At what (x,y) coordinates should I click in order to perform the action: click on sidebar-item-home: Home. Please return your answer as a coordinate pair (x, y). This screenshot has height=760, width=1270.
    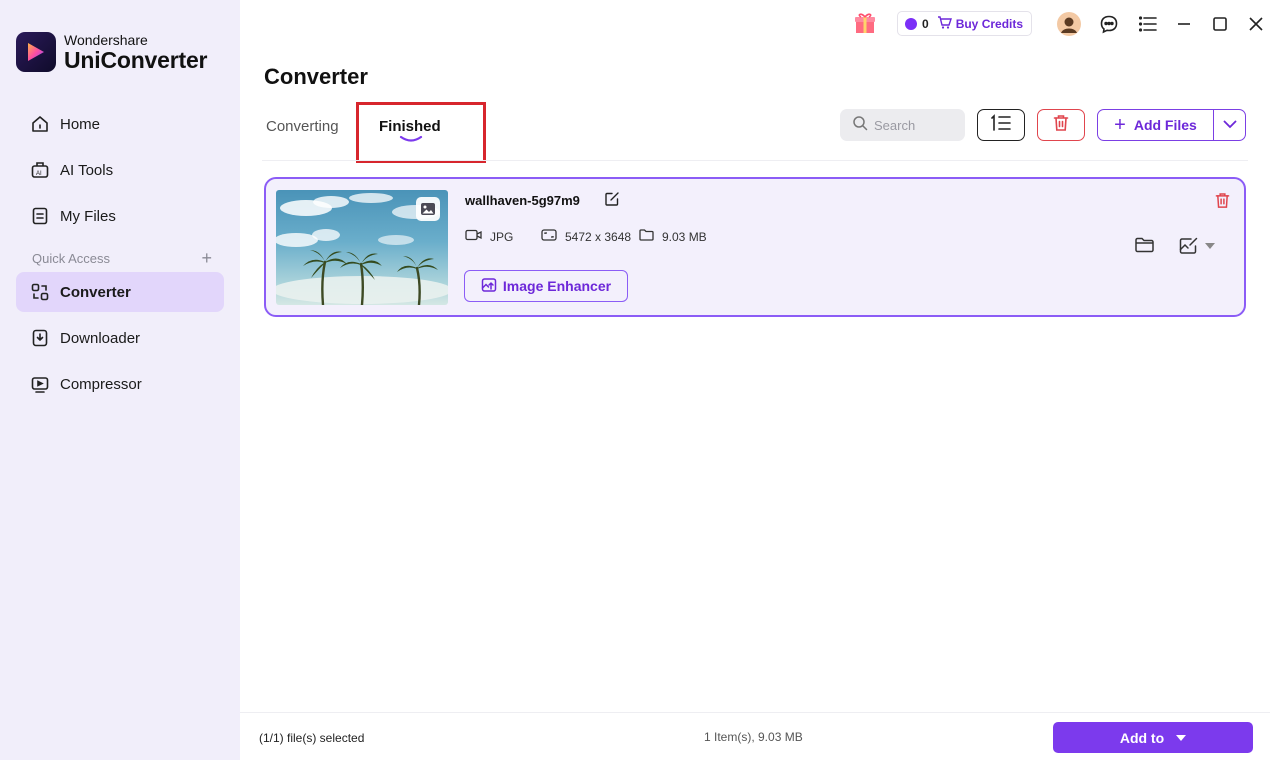
    Looking at the image, I should click on (120, 124).